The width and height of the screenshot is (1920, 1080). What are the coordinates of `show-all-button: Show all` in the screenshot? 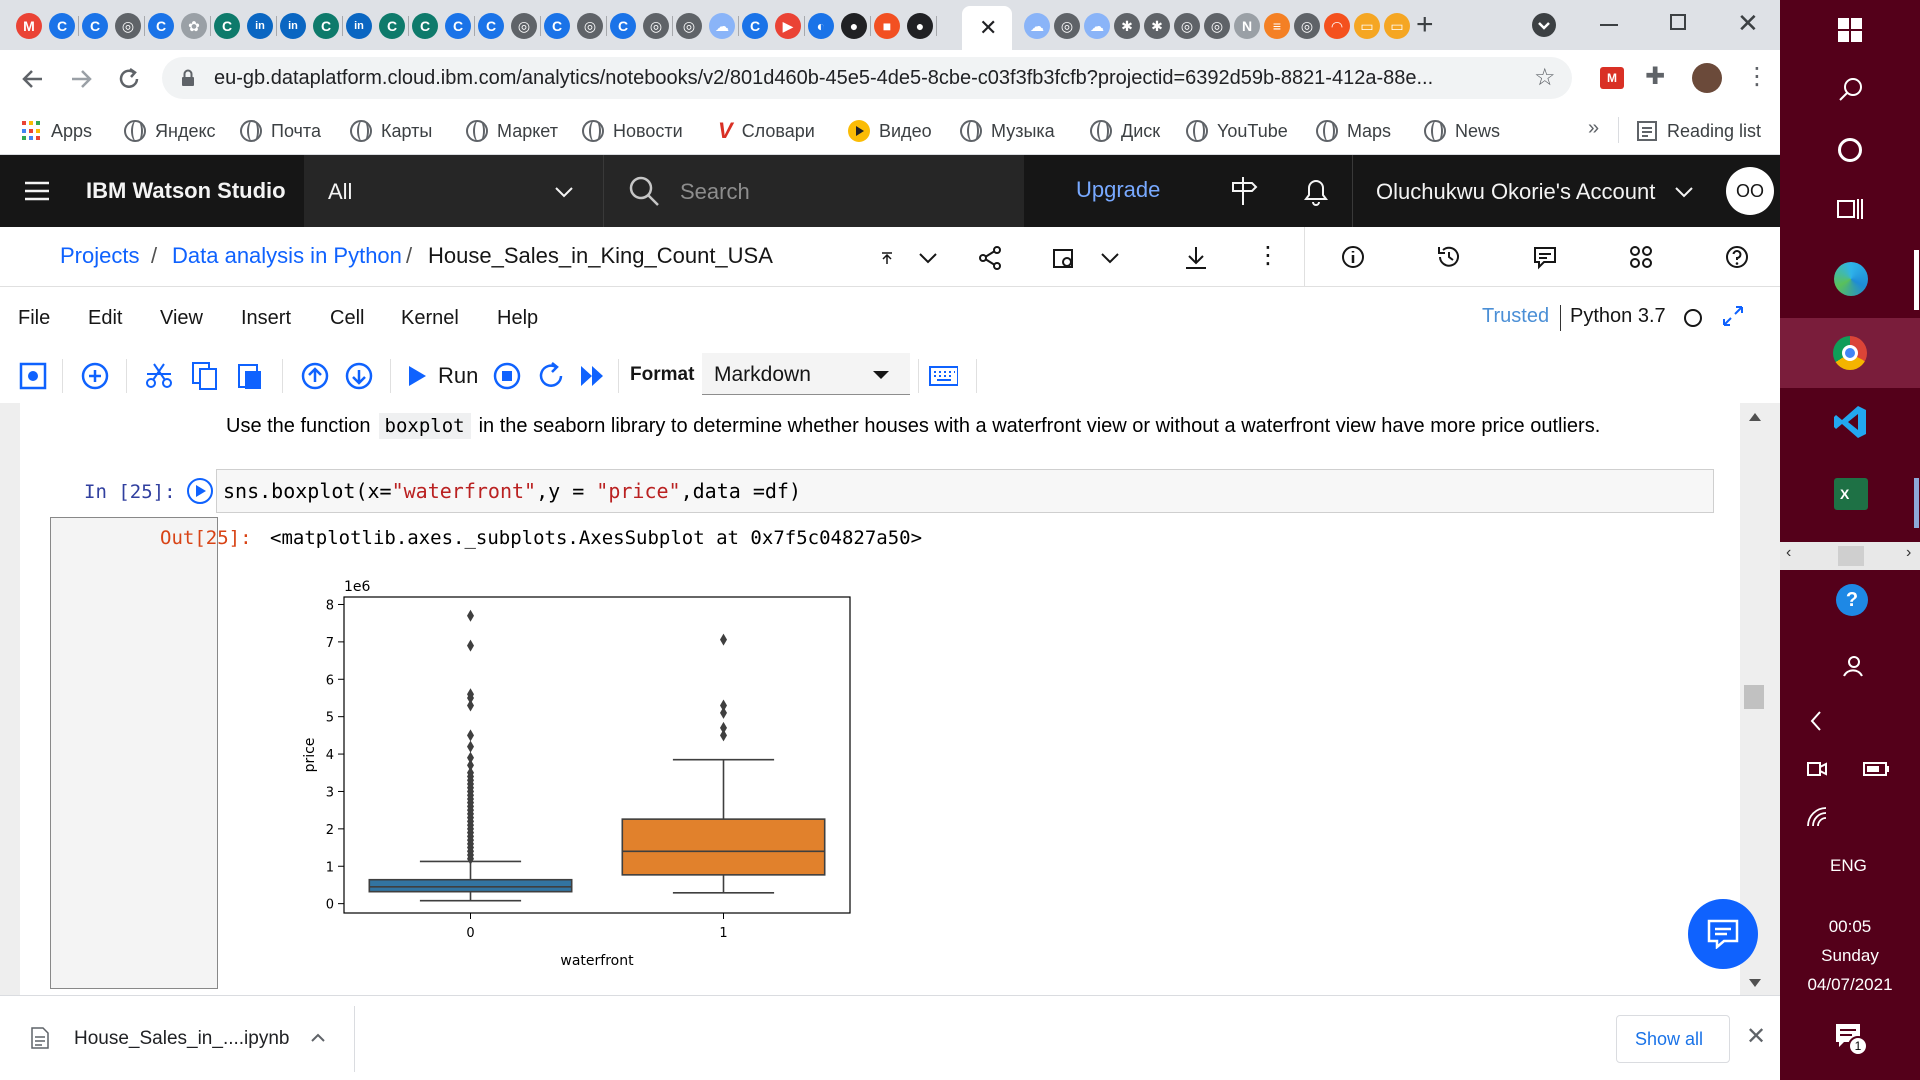 It's located at (1673, 1039).